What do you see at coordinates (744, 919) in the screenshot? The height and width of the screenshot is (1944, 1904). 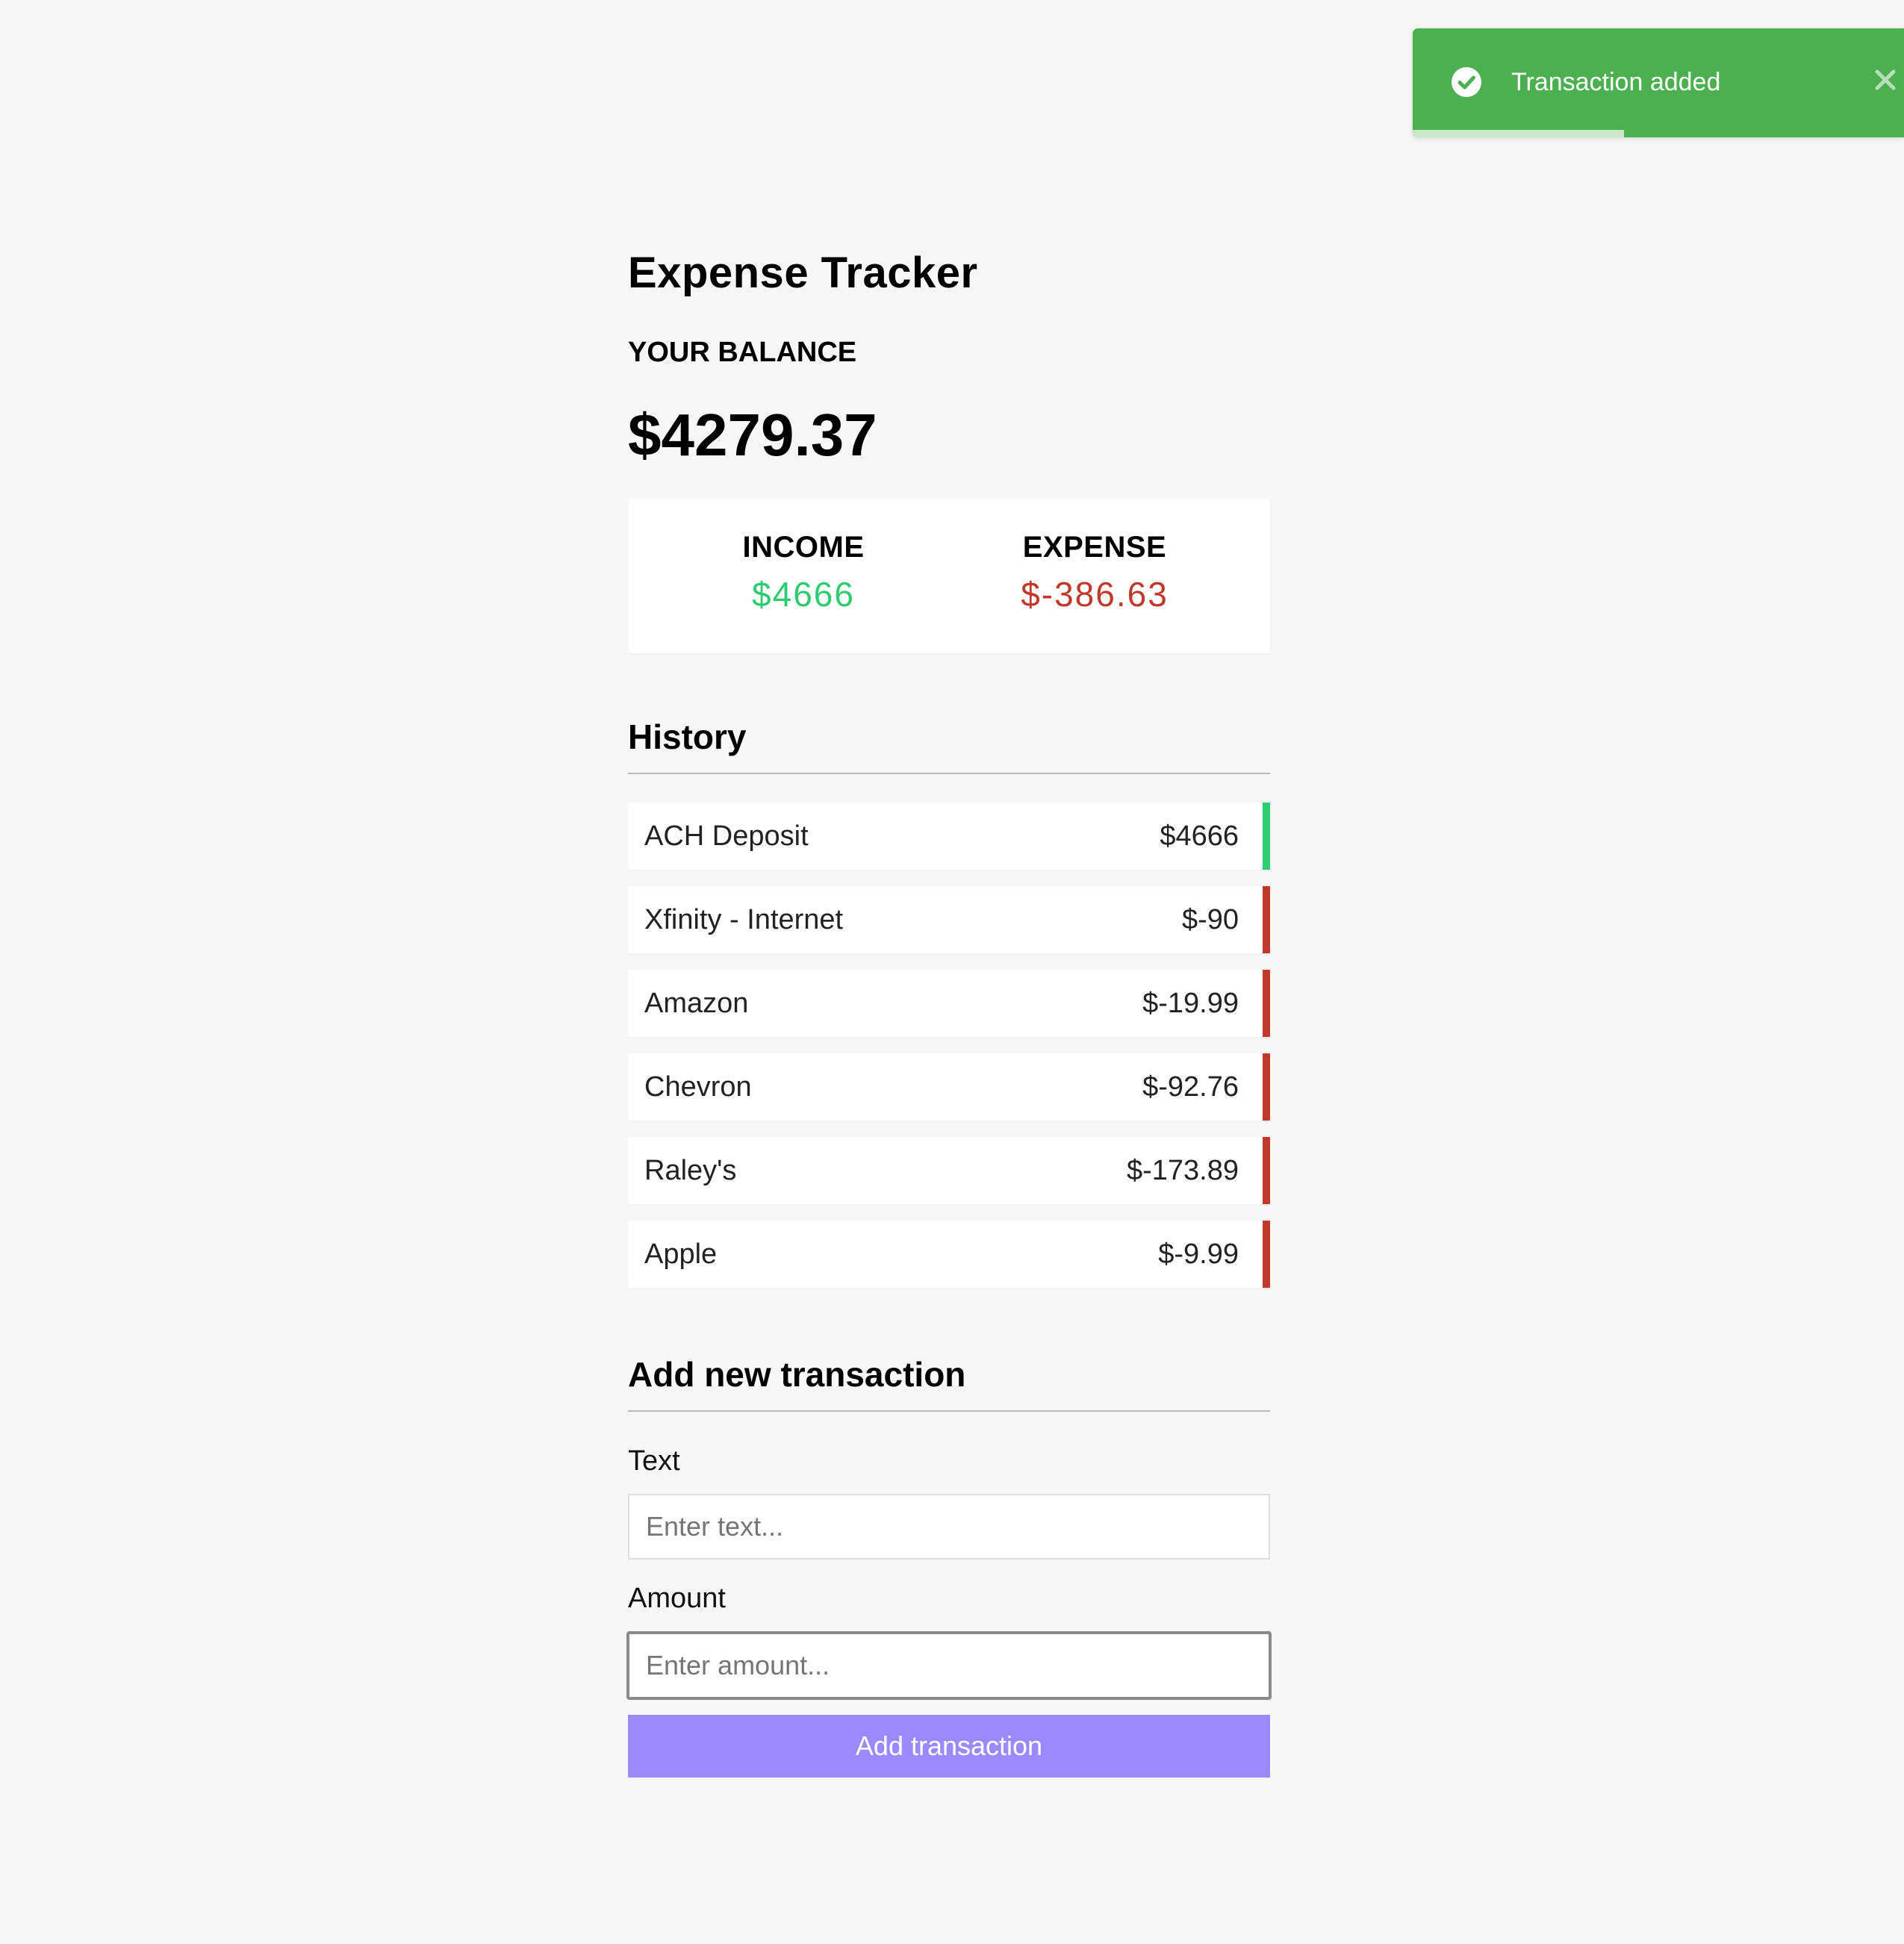 I see `transaction-text: Xfinity - Internet` at bounding box center [744, 919].